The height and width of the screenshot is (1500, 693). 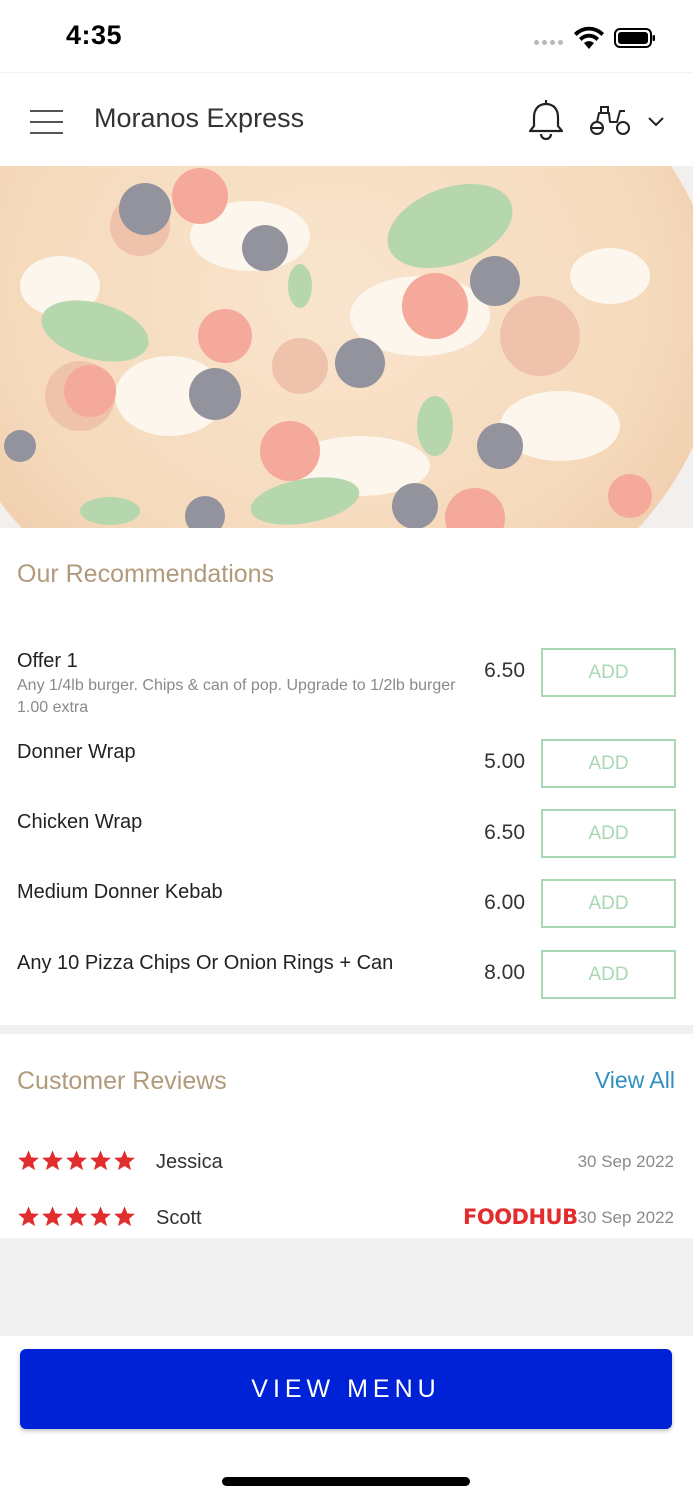 What do you see at coordinates (346, 35) in the screenshot?
I see `status-bar: 4:35` at bounding box center [346, 35].